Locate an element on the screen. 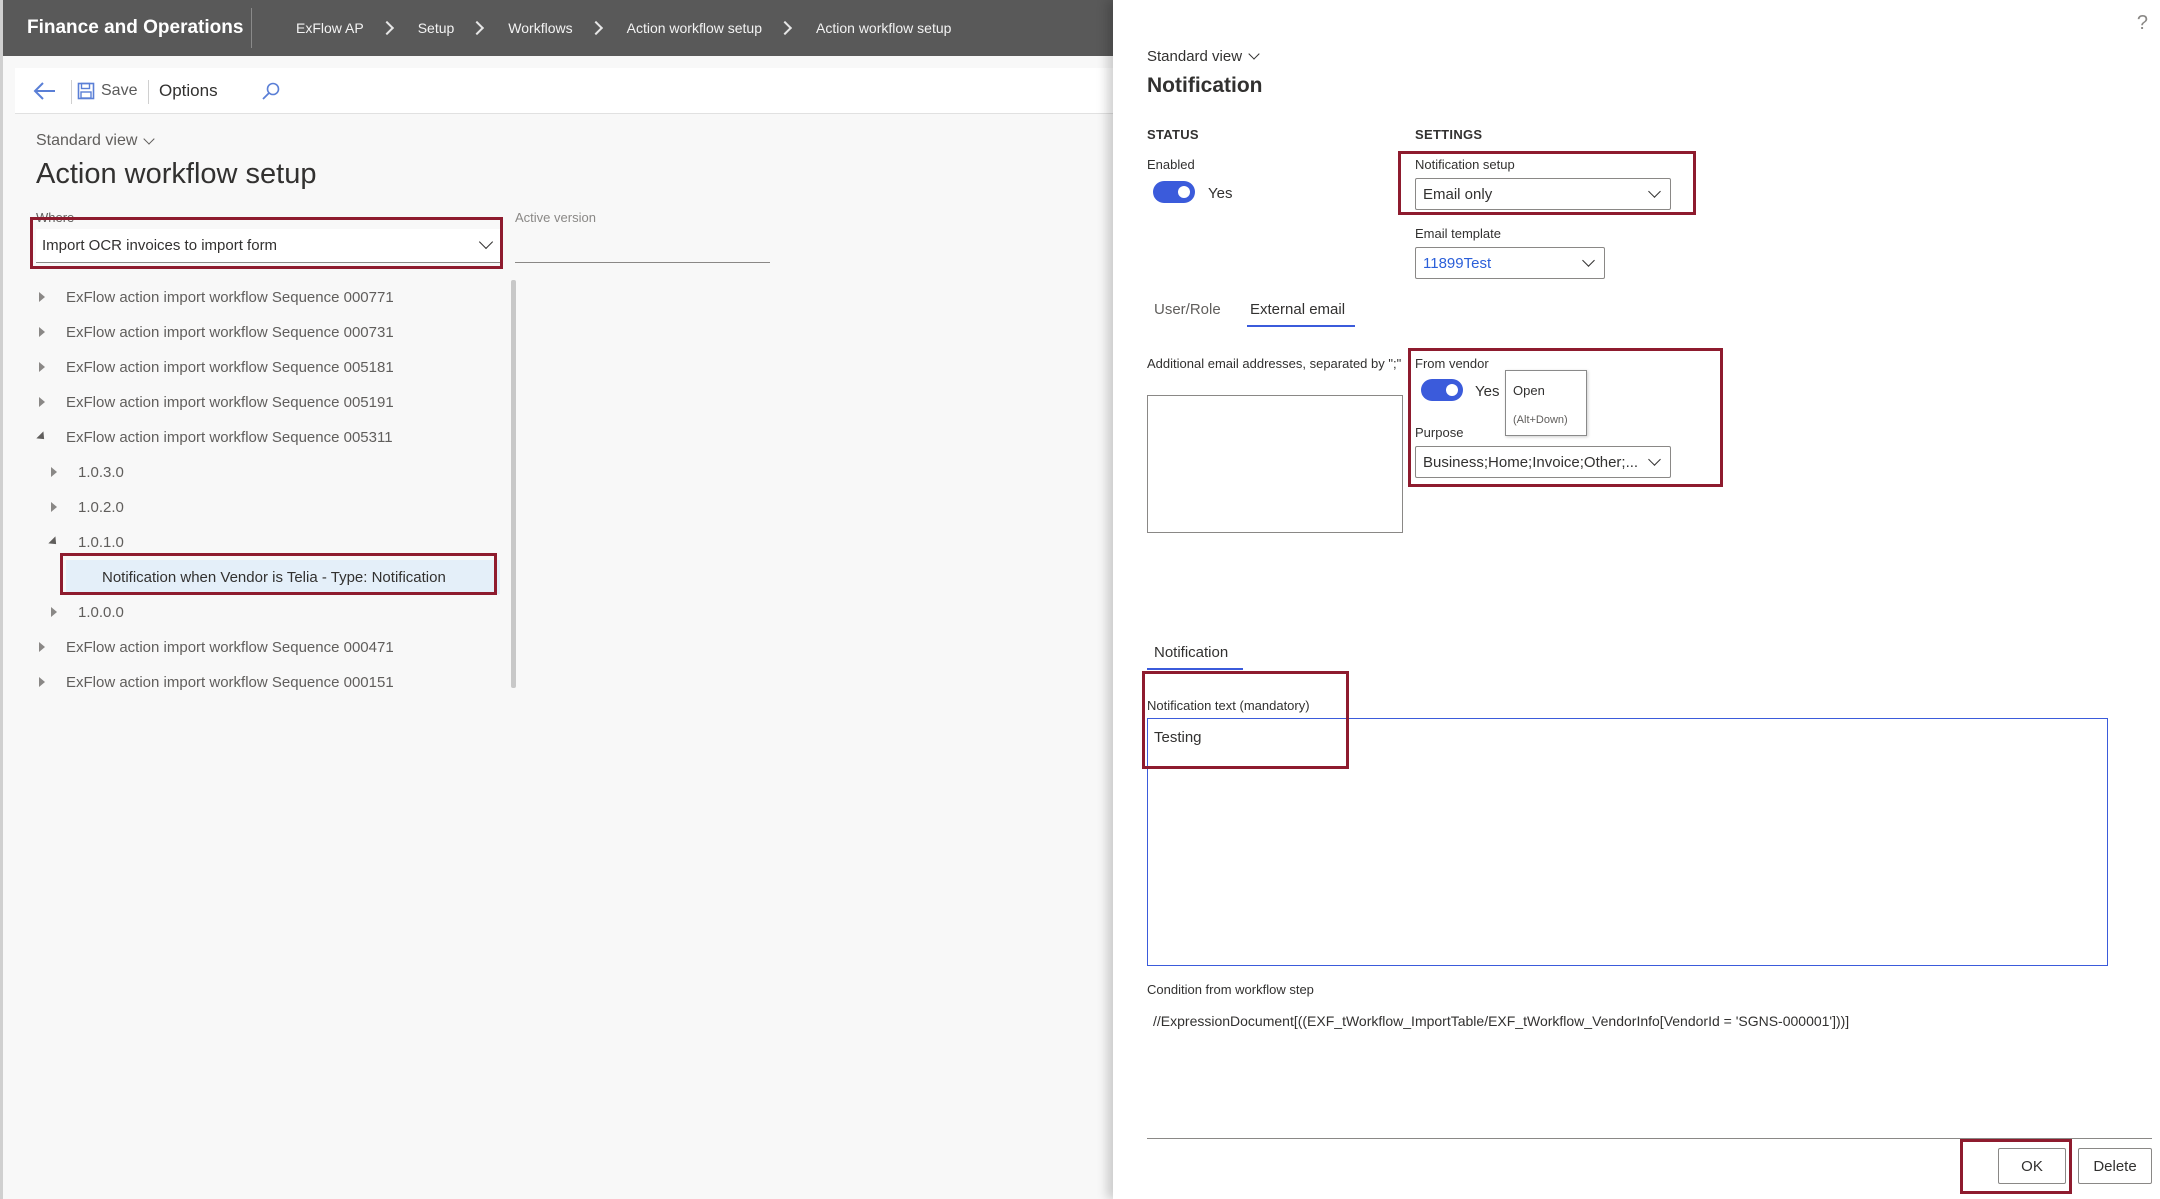  notification-setup-dropdown: Email only is located at coordinates (1543, 194).